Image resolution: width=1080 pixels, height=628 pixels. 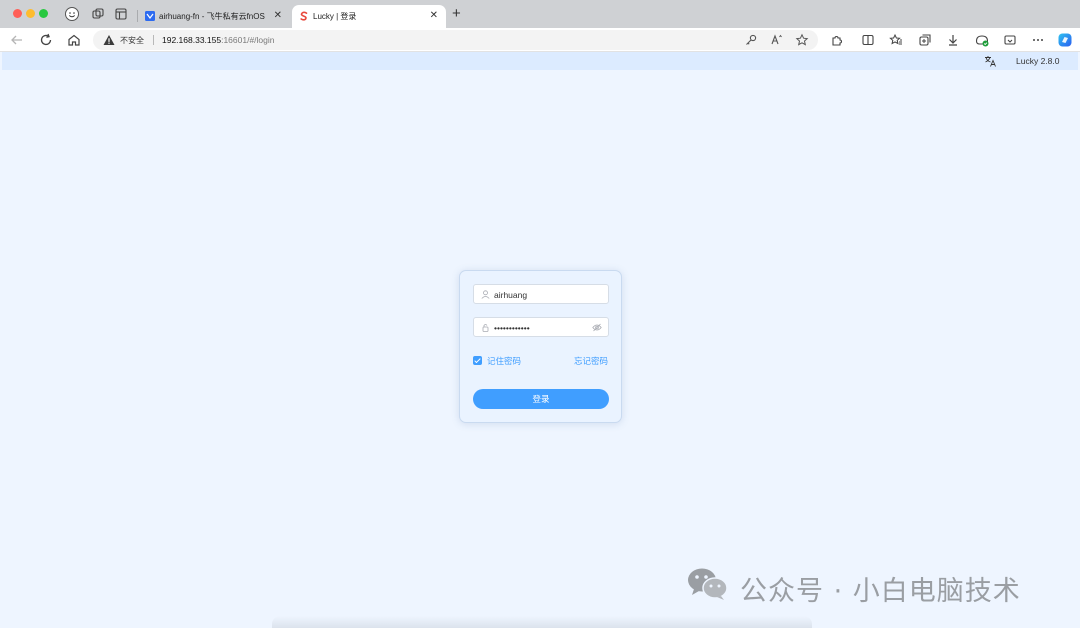 I want to click on username-field, so click(x=541, y=294).